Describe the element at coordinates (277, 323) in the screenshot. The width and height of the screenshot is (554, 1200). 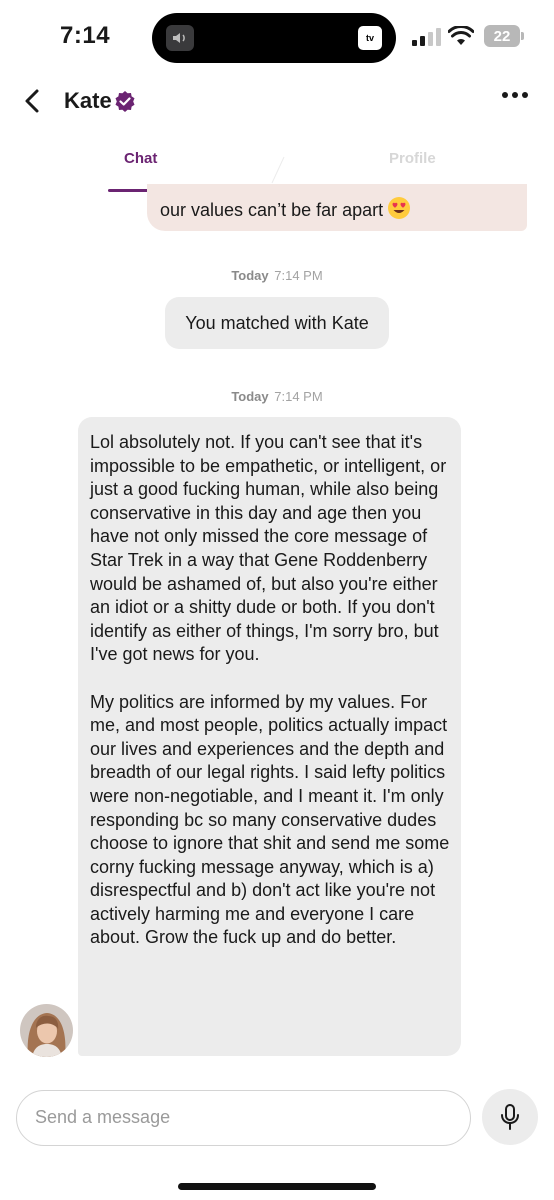
I see `match-notice-bubble: You matched with Kate` at that location.